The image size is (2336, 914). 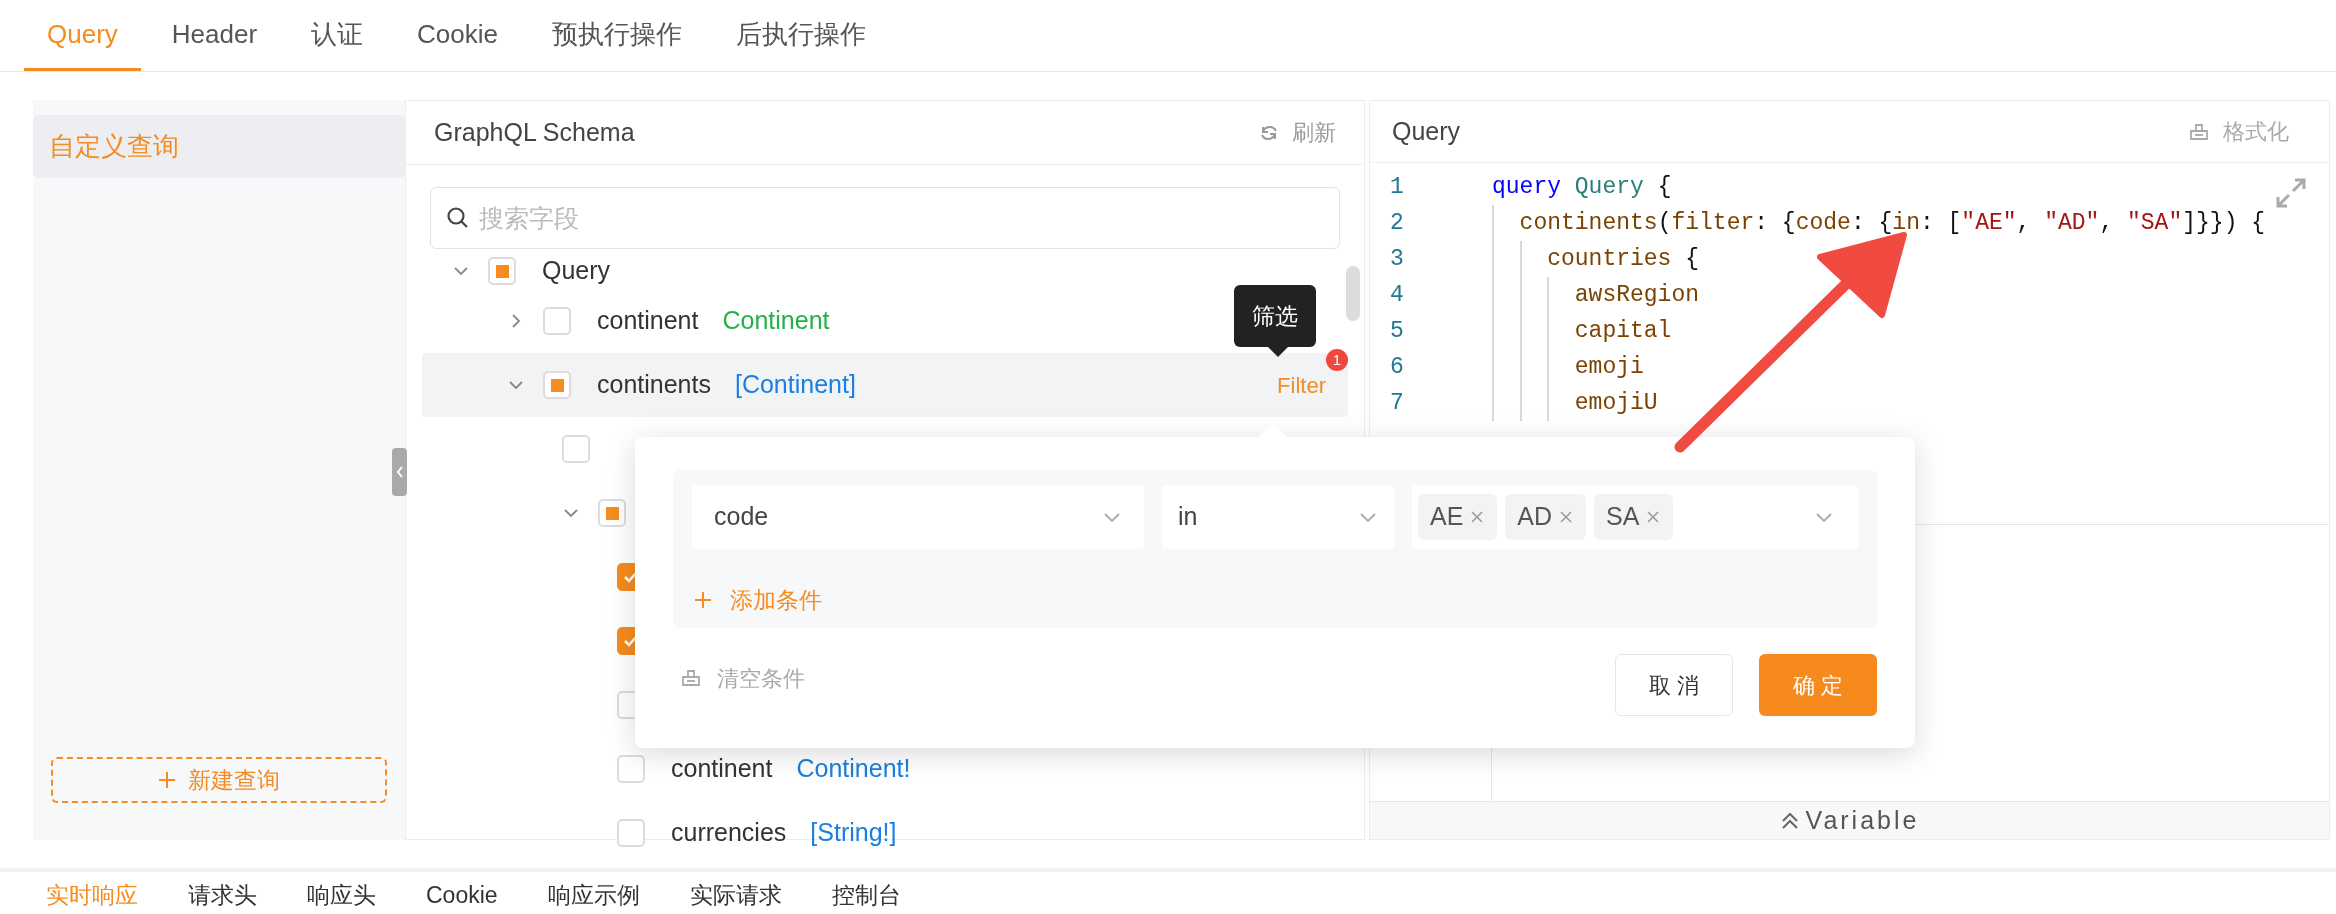 I want to click on tab: Header, so click(x=214, y=35).